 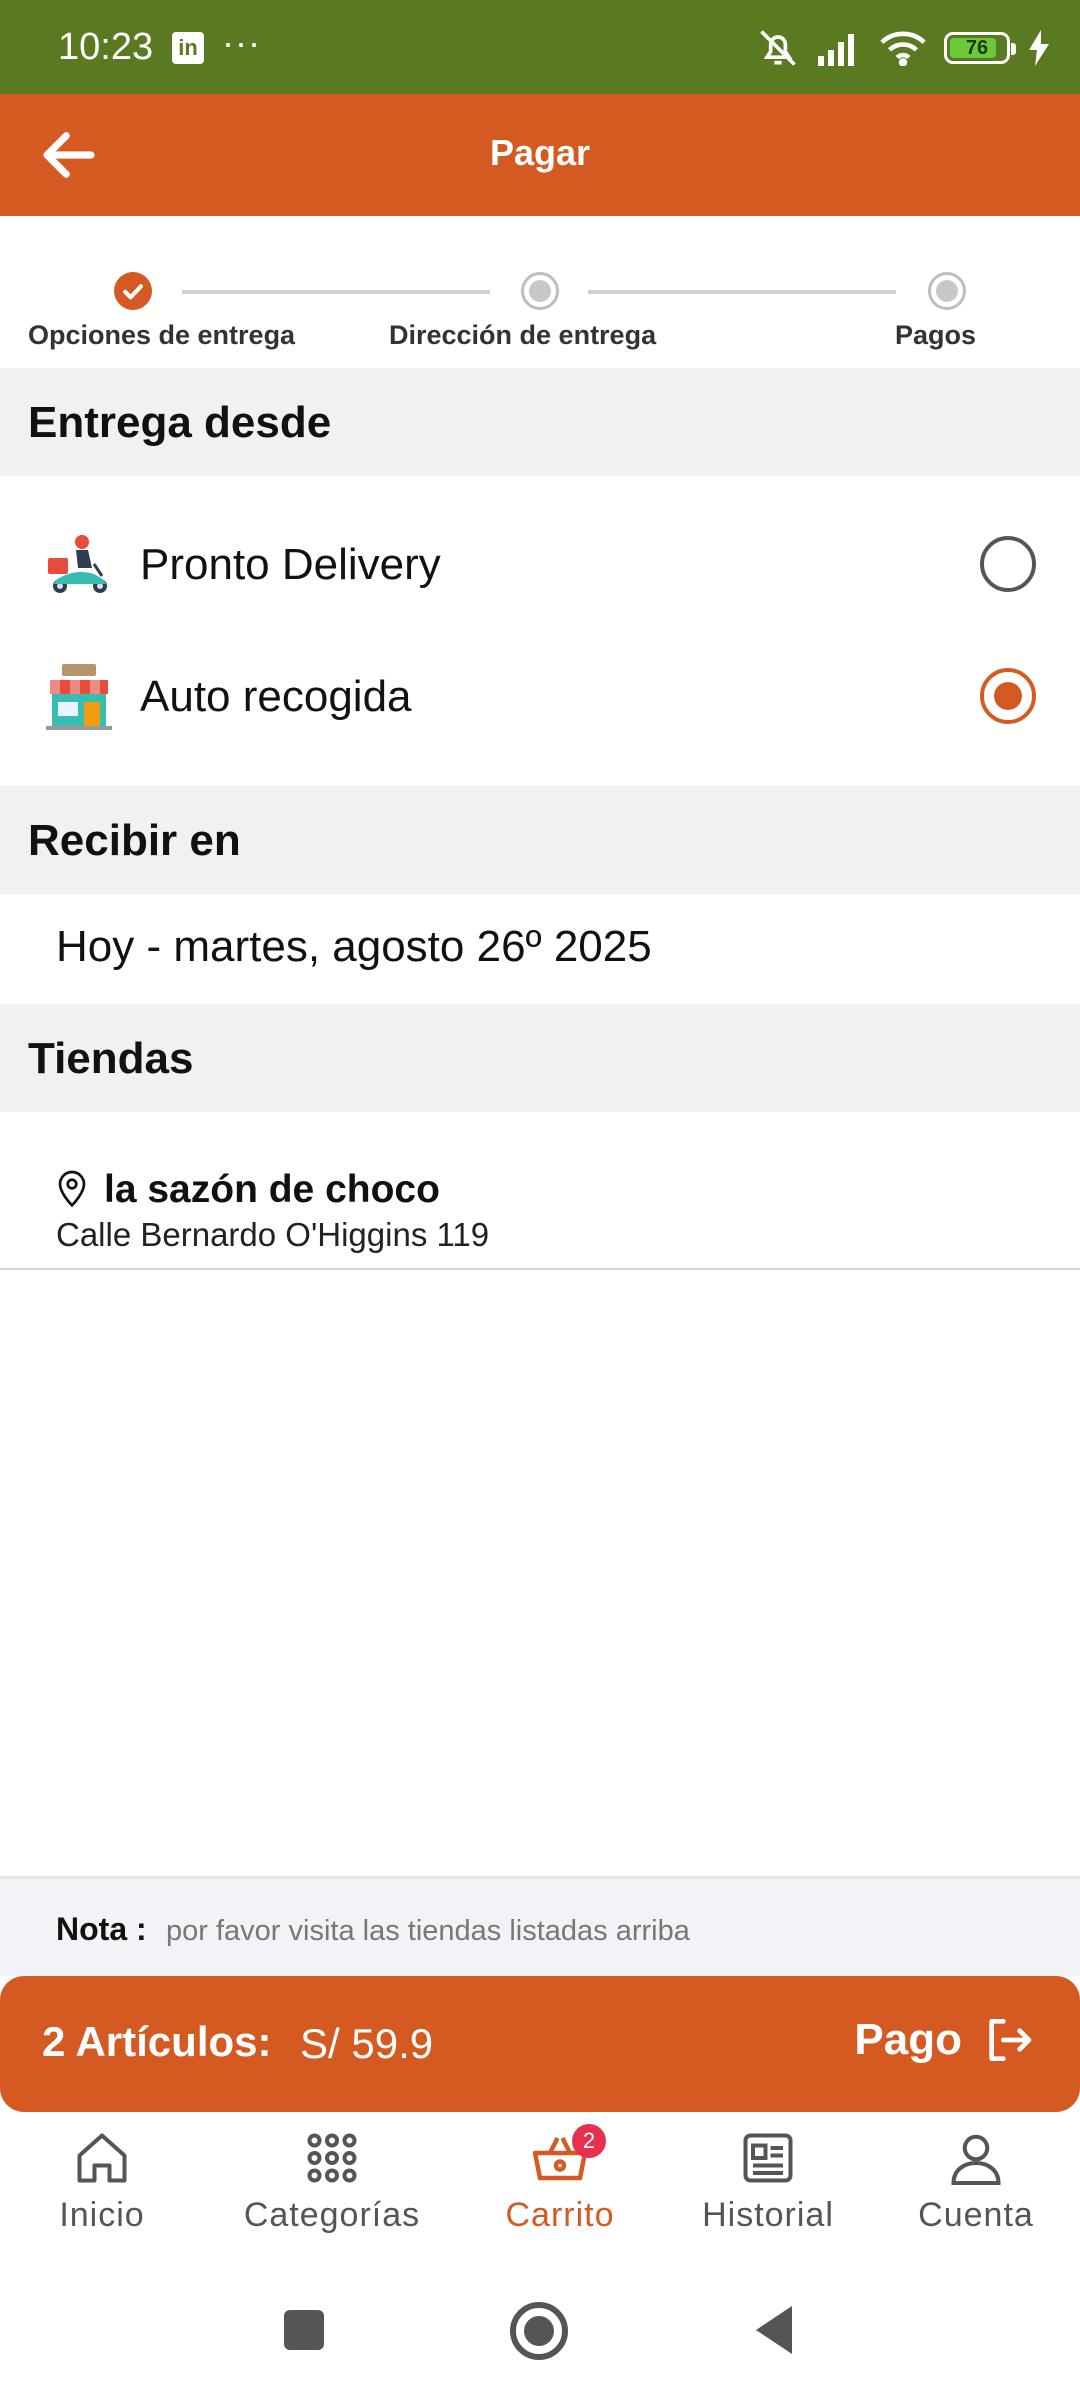 I want to click on cart-item-count: 2 Artículos:, so click(x=157, y=2041).